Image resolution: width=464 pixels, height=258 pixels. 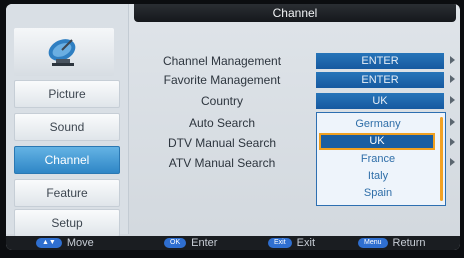 I want to click on sidebar-item-channel: Channel, so click(x=67, y=160).